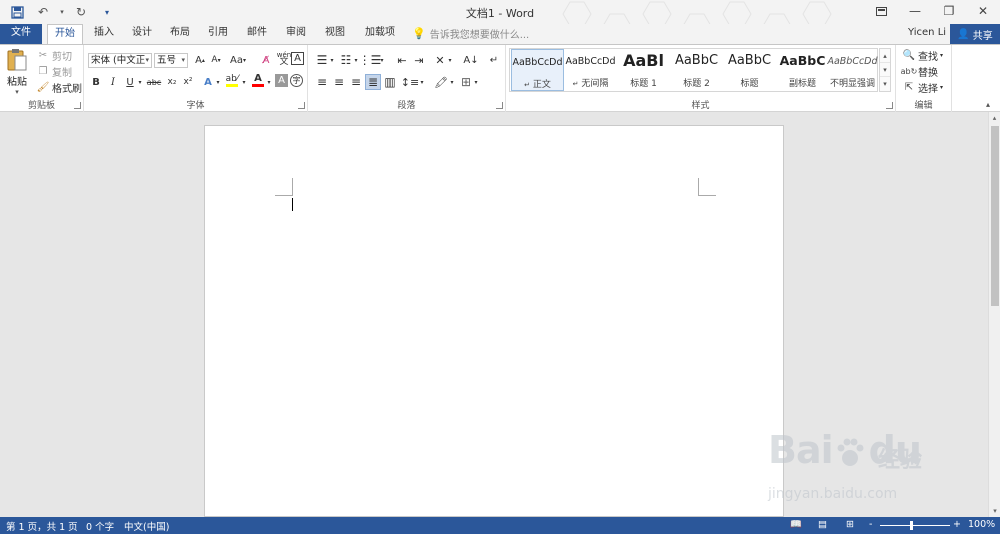 This screenshot has width=1000, height=534. Describe the element at coordinates (696, 70) in the screenshot. I see `style-heading-2: AaBbC 标题 2` at that location.